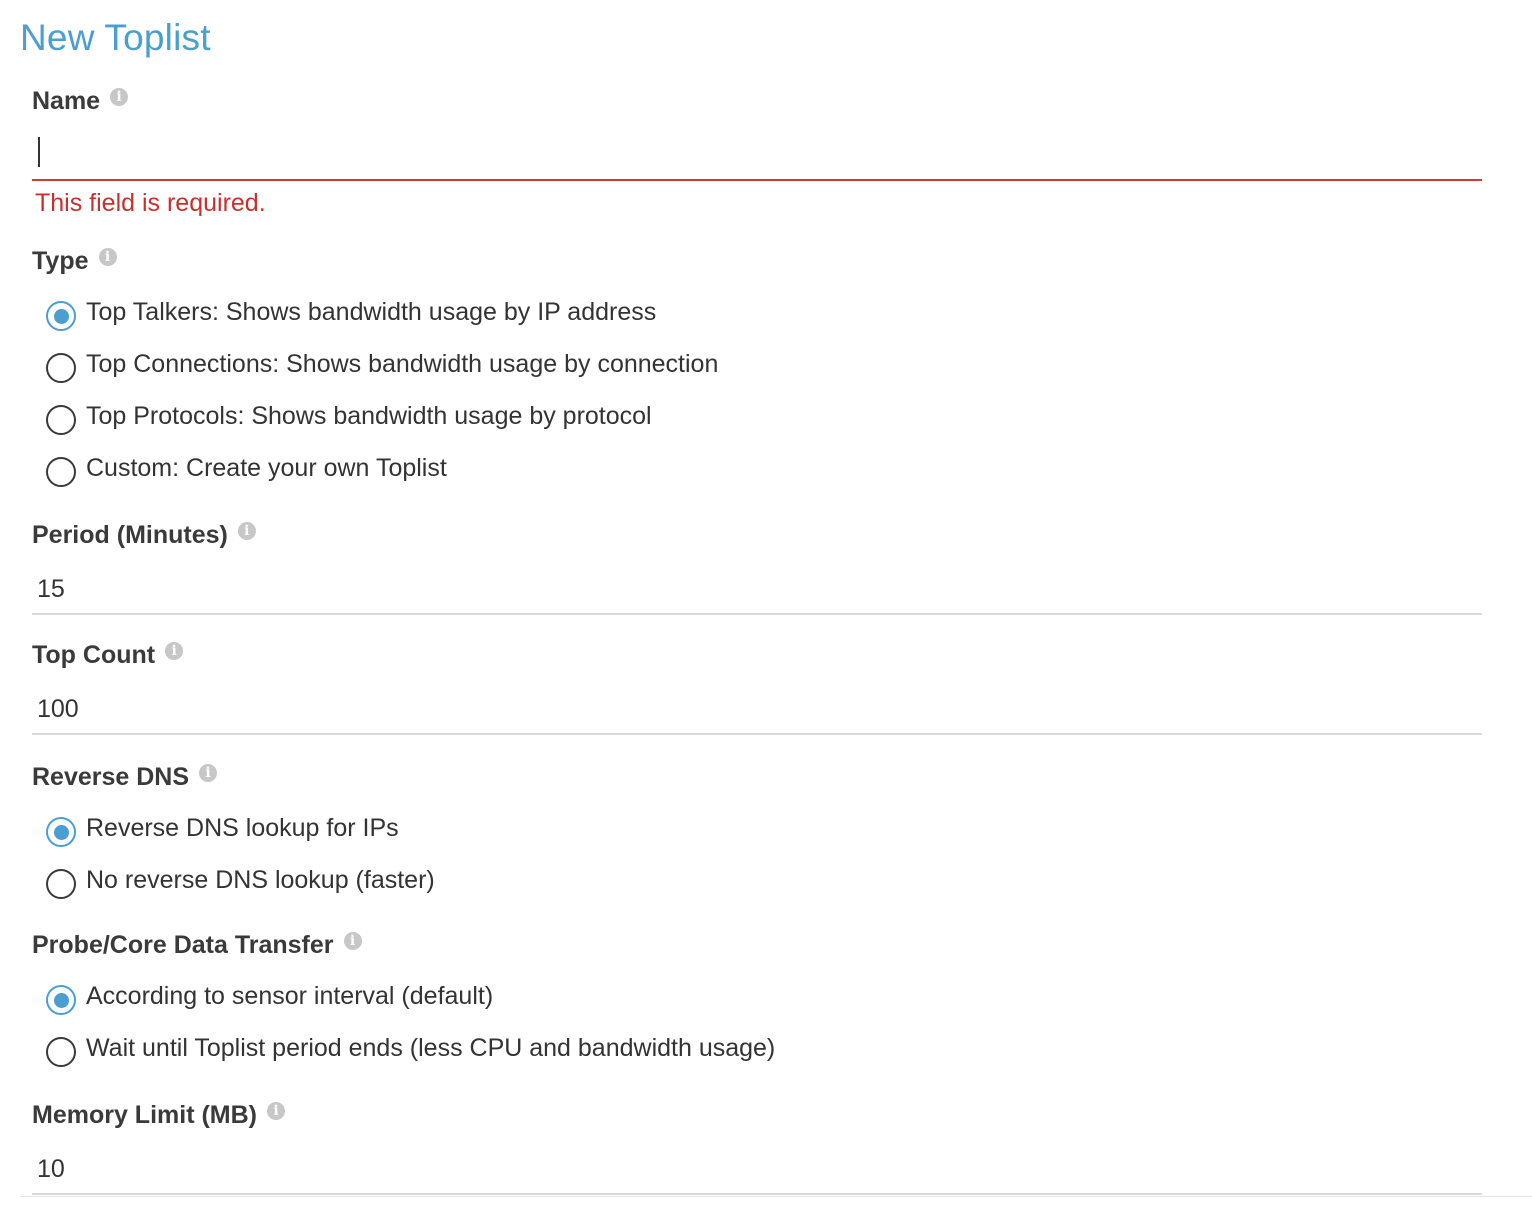  Describe the element at coordinates (290, 995) in the screenshot. I see `data-transfer-option-label: According to sensor interval (default)` at that location.